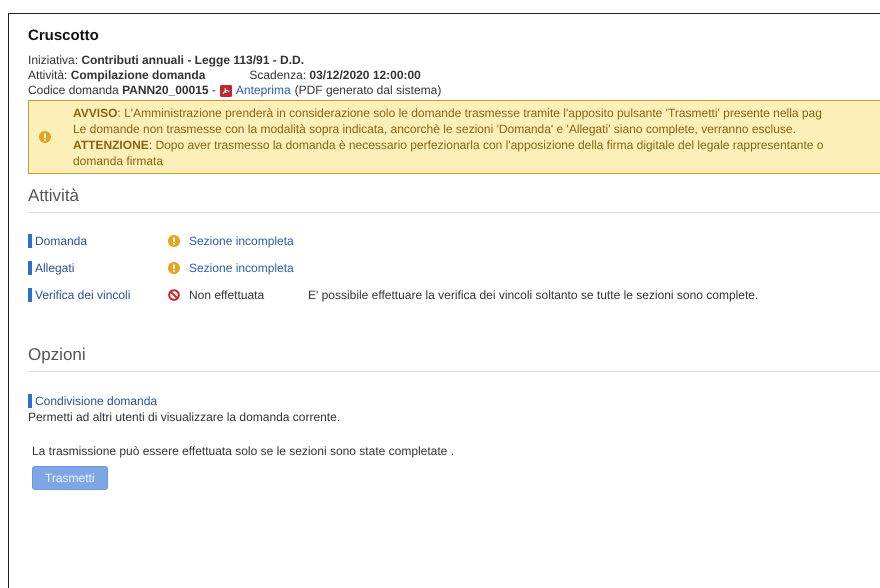 This screenshot has width=880, height=588. Describe the element at coordinates (93, 401) in the screenshot. I see `section-link: Condivisione domanda` at that location.